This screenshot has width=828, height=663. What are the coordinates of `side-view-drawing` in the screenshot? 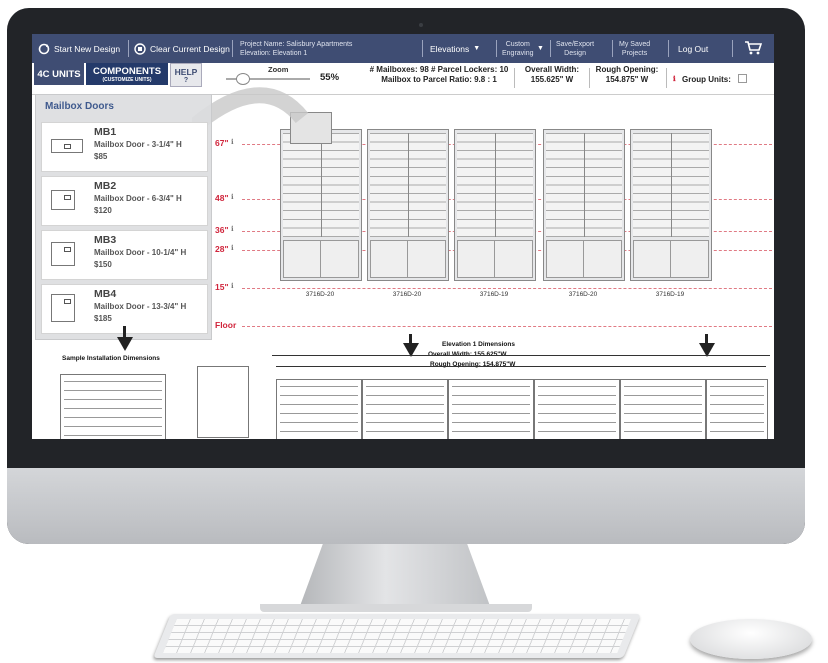 It's located at (223, 402).